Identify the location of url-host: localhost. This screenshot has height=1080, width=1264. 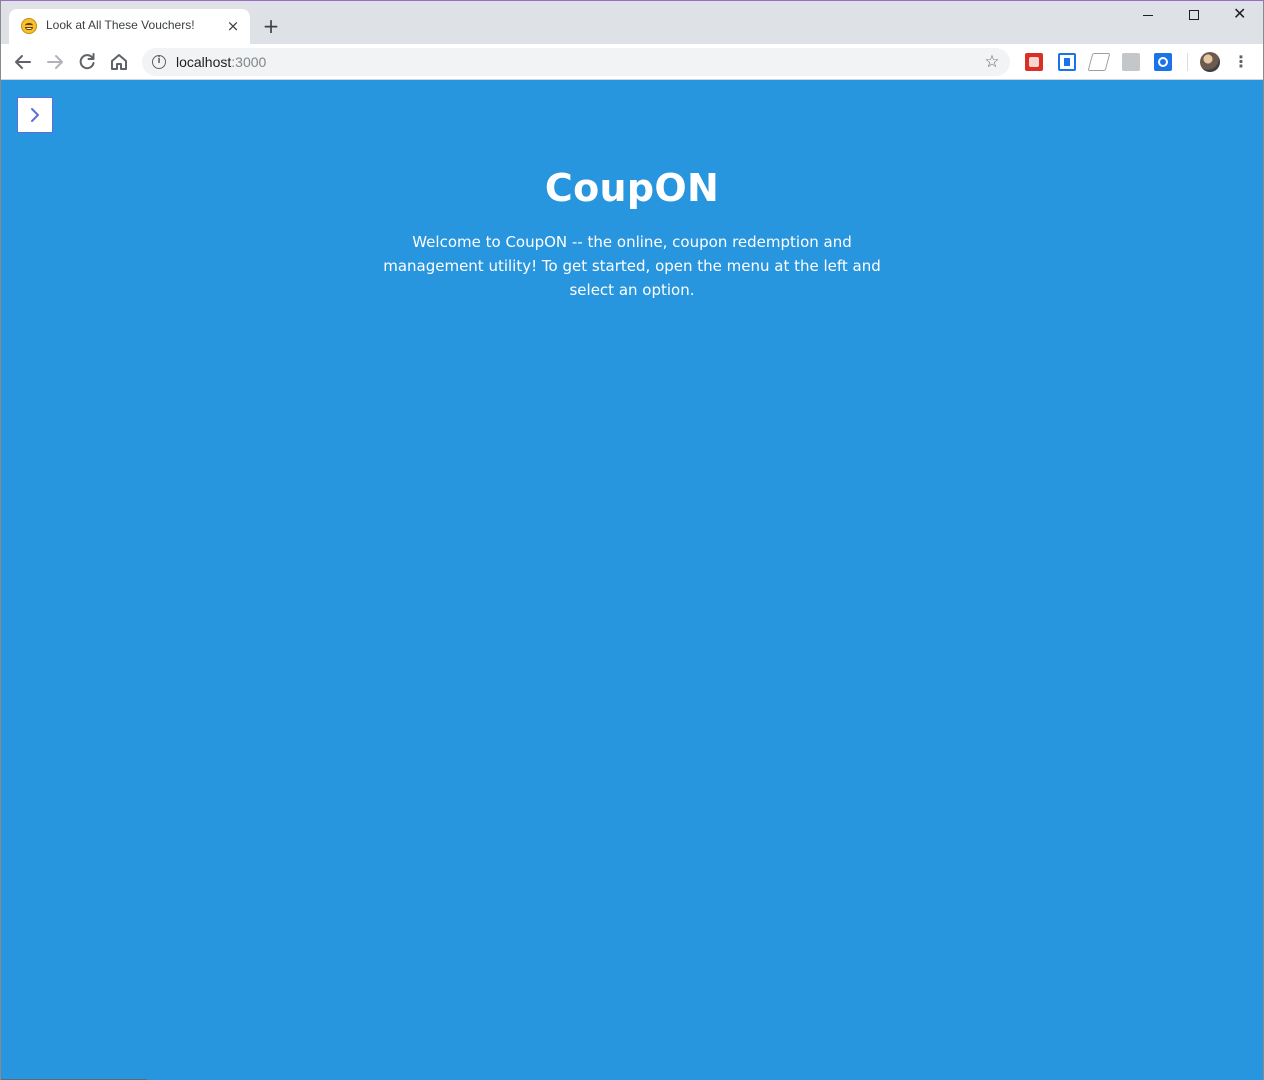
(204, 62).